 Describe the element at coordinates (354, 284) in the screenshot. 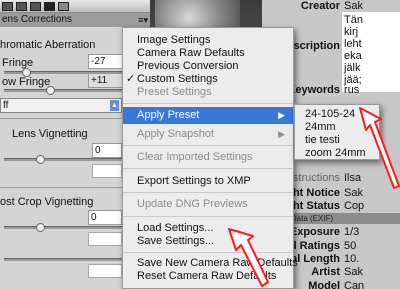

I see `model-value: Can` at that location.